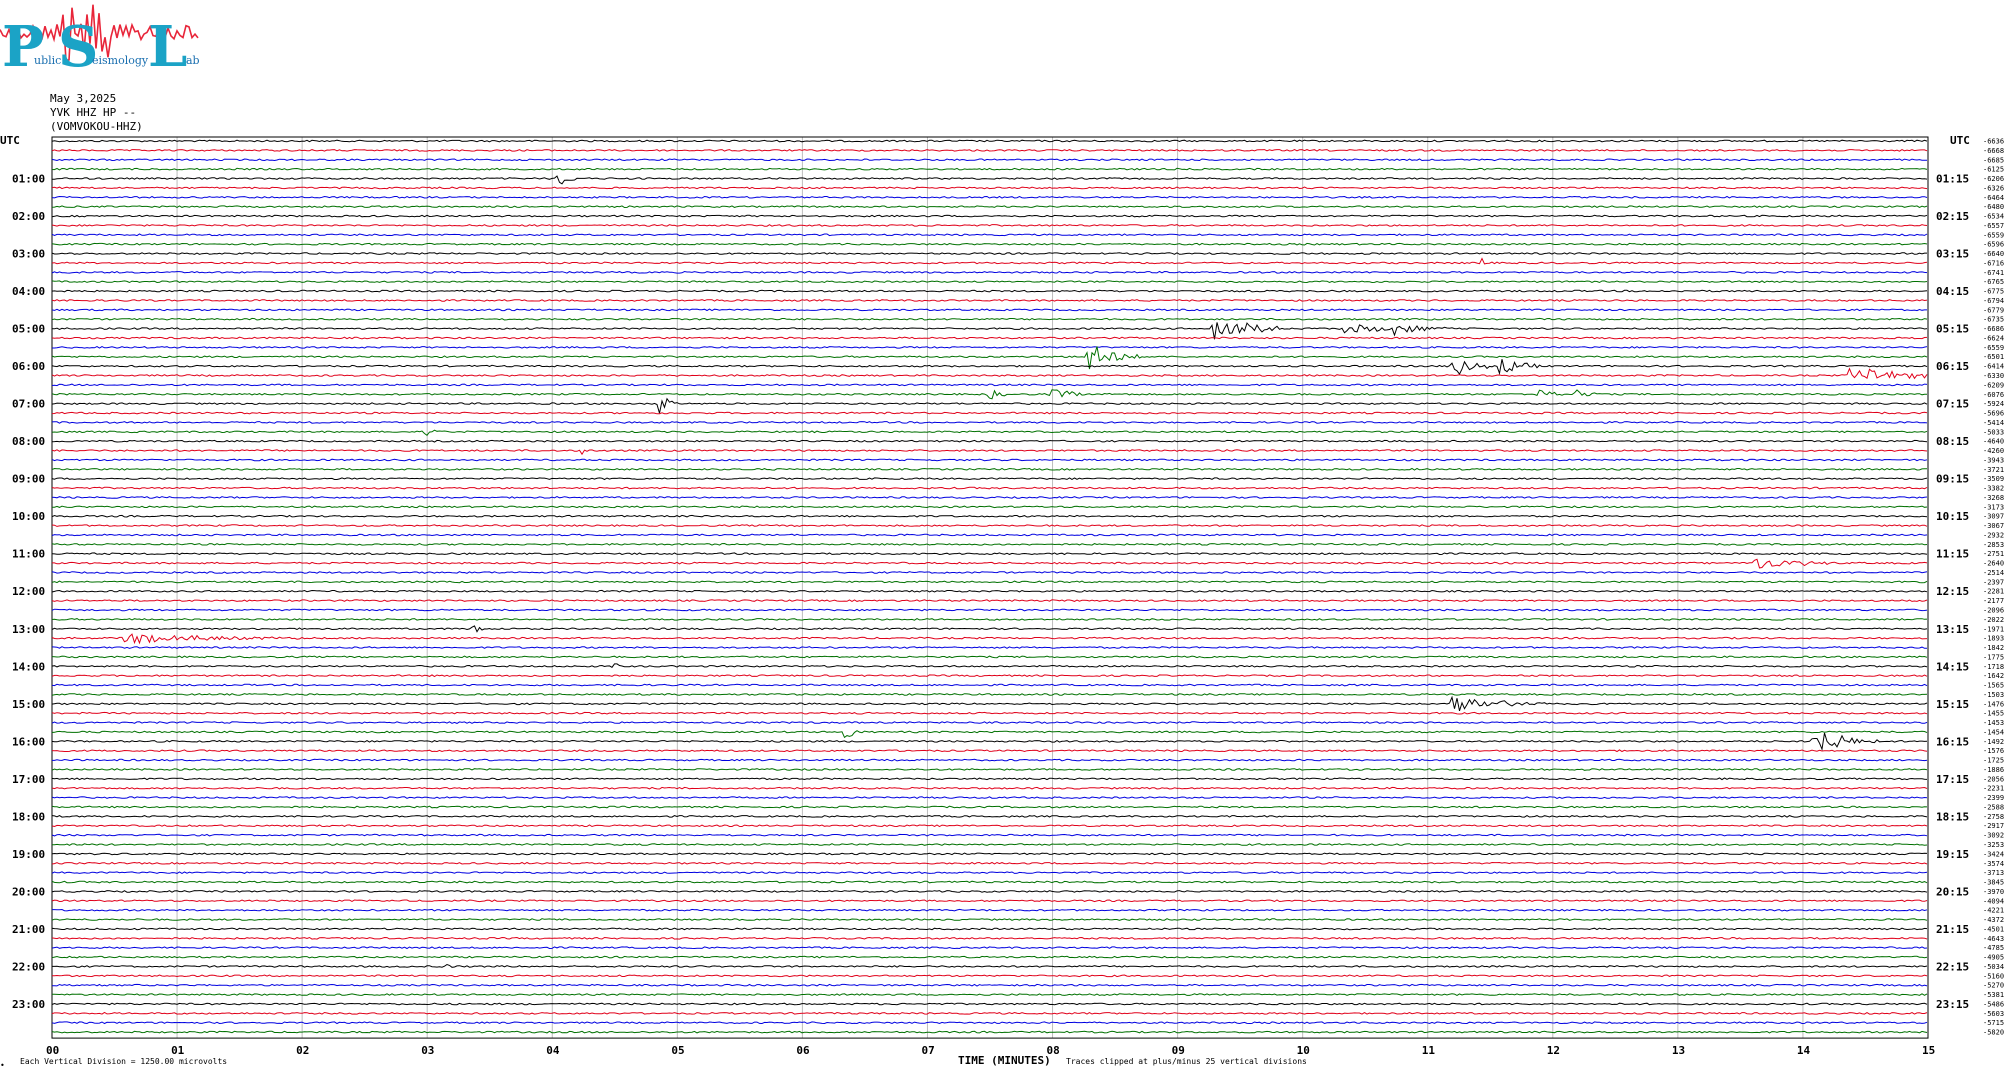  What do you see at coordinates (1993, 761) in the screenshot?
I see `trace-offset-label: -1725` at bounding box center [1993, 761].